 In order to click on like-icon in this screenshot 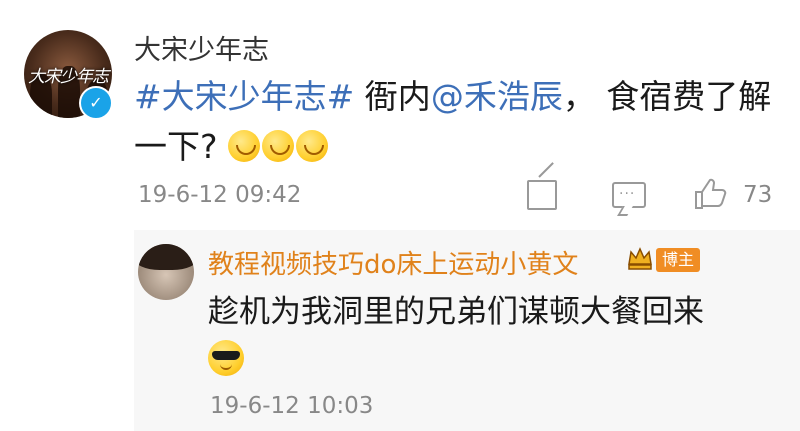, I will do `click(710, 197)`.